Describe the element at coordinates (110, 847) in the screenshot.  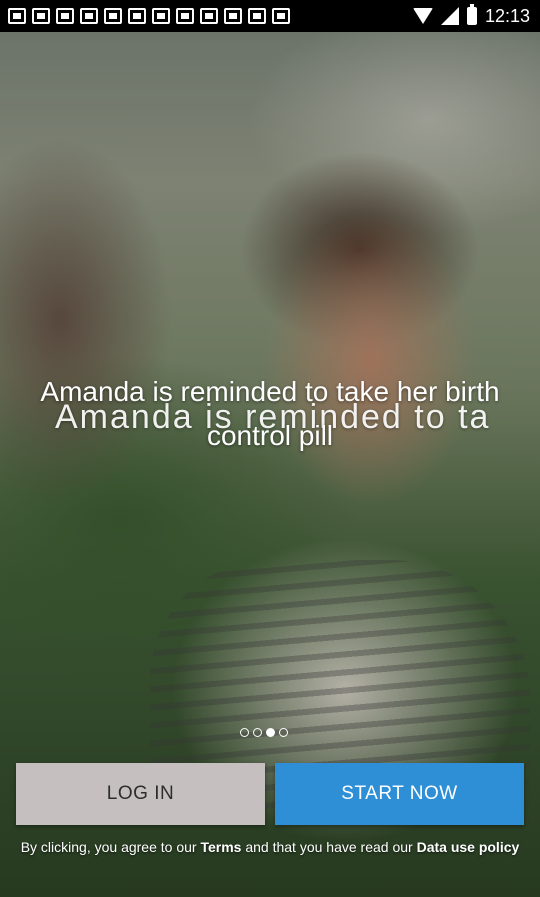
I see `legal-prefix: By clicking, you agree to our` at that location.